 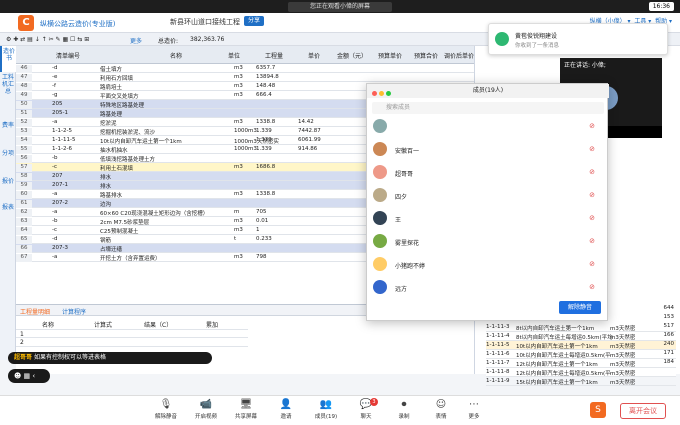 I want to click on grid-cell-n: 55, so click(x=24, y=150).